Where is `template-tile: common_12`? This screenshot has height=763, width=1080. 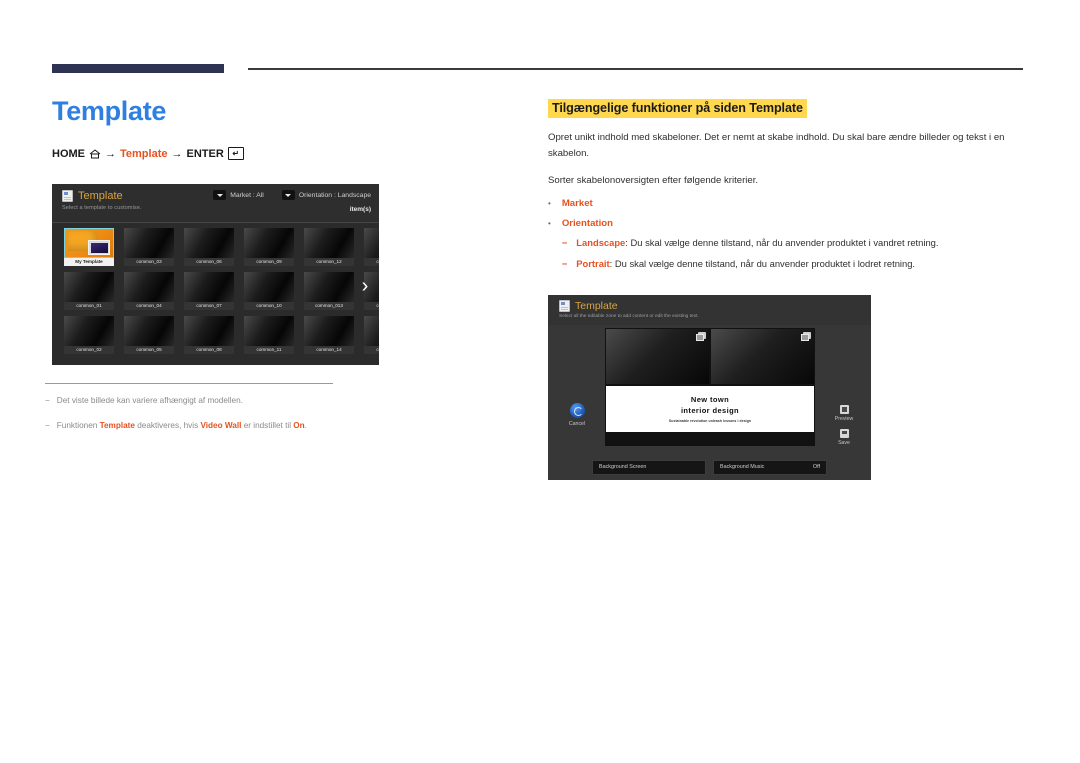
template-tile: common_12 is located at coordinates (329, 247).